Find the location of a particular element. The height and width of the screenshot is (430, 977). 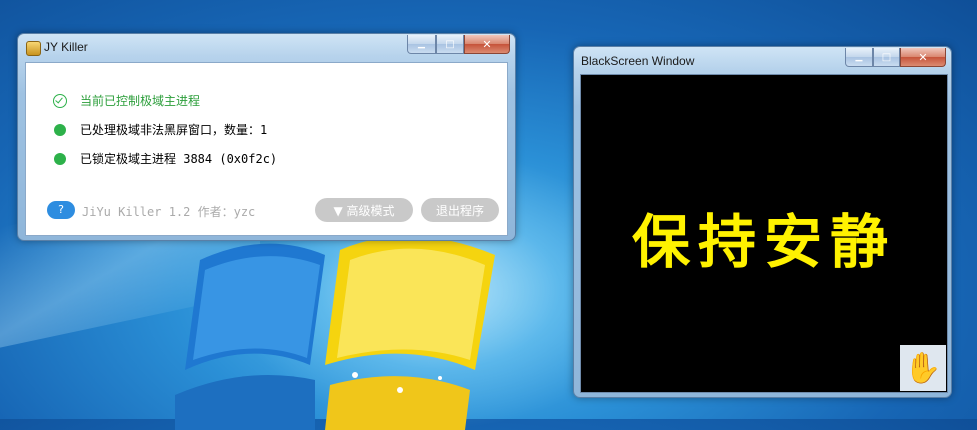

status-text: 已处理极域非法黑屏窗口，数量：1 is located at coordinates (174, 130).